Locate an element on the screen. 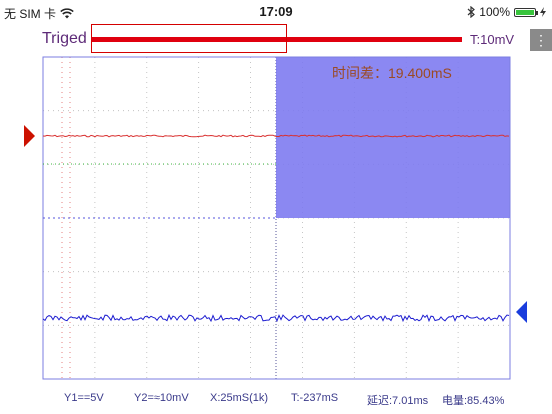  power-readout: 电量:85.43% is located at coordinates (473, 401).